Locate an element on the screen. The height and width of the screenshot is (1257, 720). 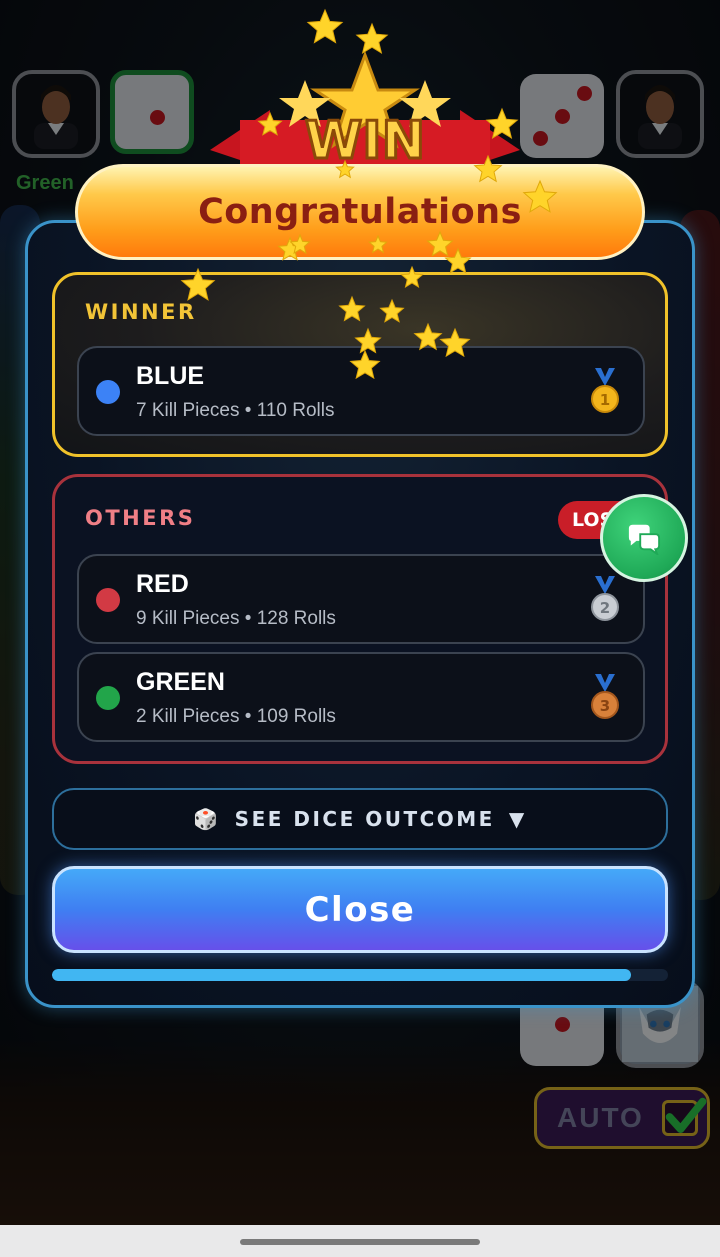
see-dice-outcome-toggle: 🎲 SEE DICE OUTCOME ▼ is located at coordinates (360, 819).